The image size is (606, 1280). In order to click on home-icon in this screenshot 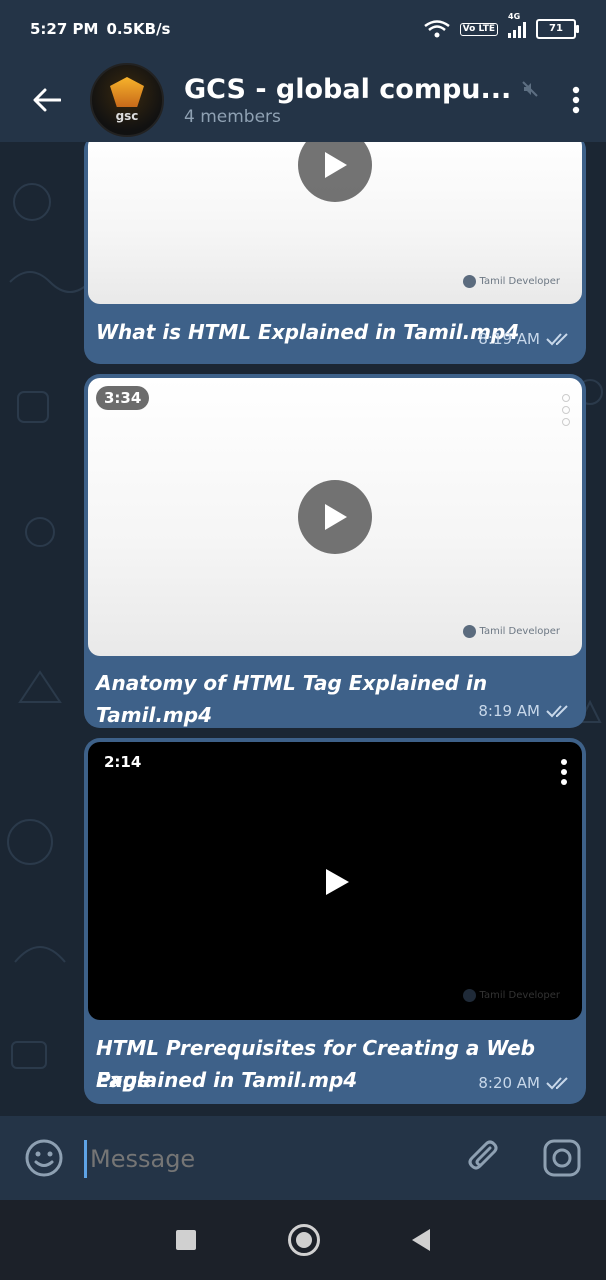, I will do `click(304, 1240)`.